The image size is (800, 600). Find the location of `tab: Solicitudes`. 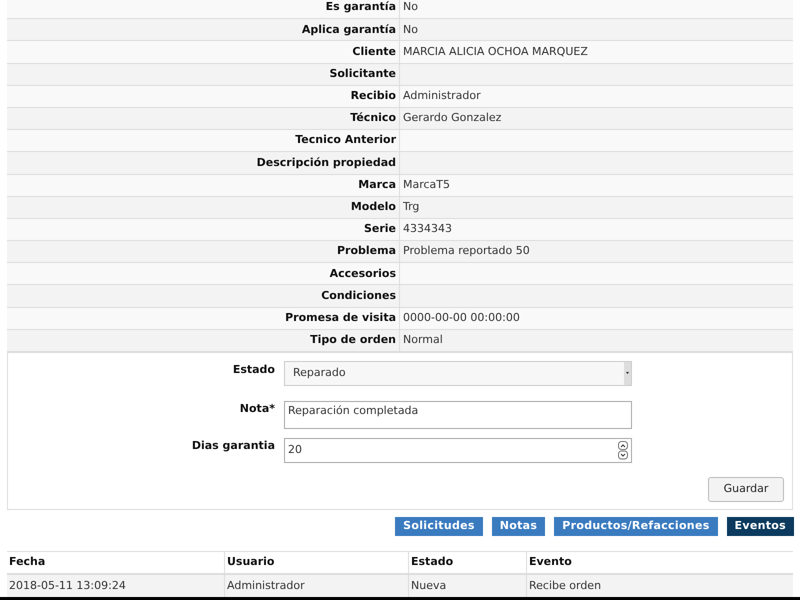

tab: Solicitudes is located at coordinates (439, 526).